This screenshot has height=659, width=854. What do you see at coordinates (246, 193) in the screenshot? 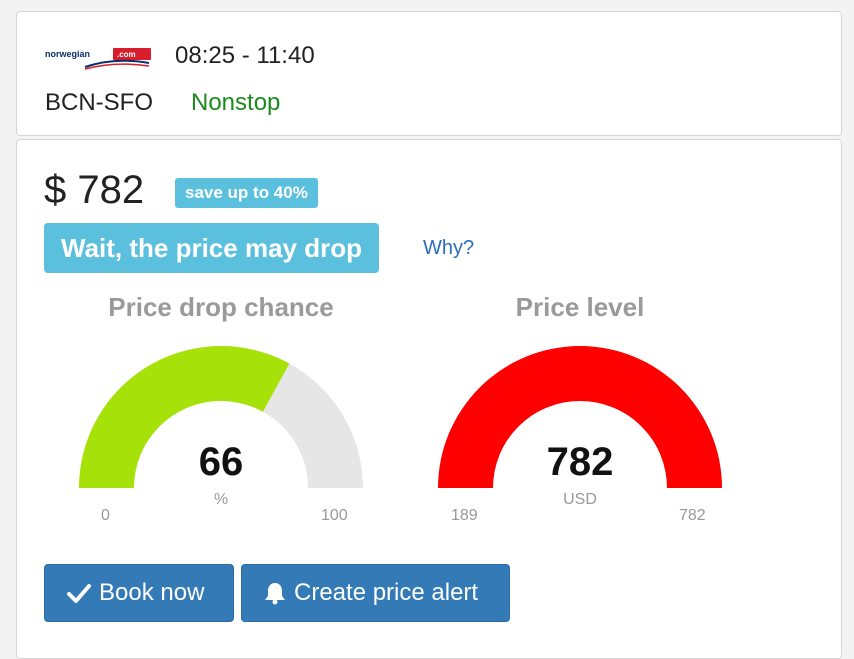
I see `save-badge: save up to 40%` at bounding box center [246, 193].